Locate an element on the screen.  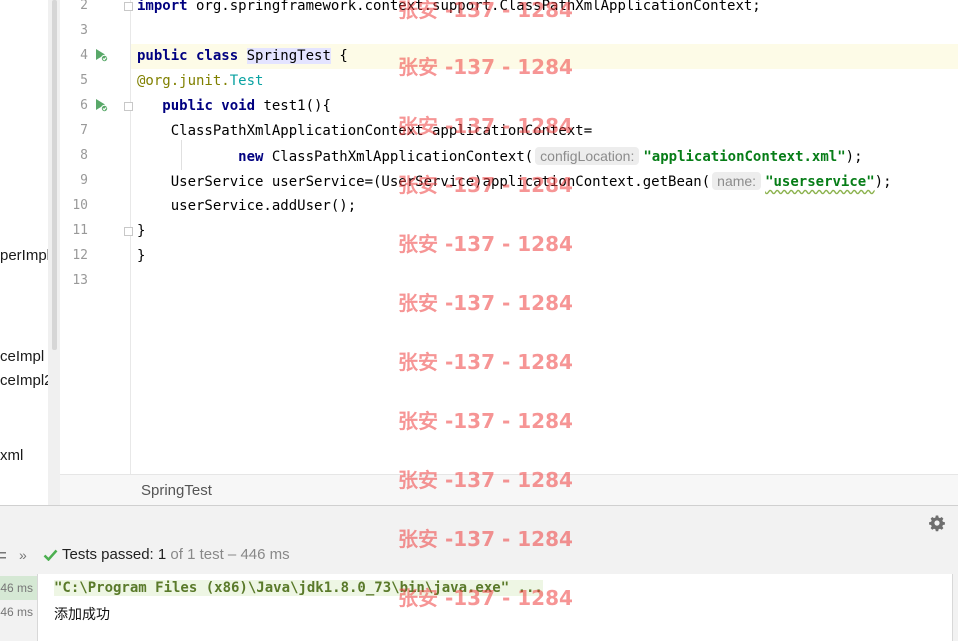
line-number: 3 is located at coordinates (84, 30).